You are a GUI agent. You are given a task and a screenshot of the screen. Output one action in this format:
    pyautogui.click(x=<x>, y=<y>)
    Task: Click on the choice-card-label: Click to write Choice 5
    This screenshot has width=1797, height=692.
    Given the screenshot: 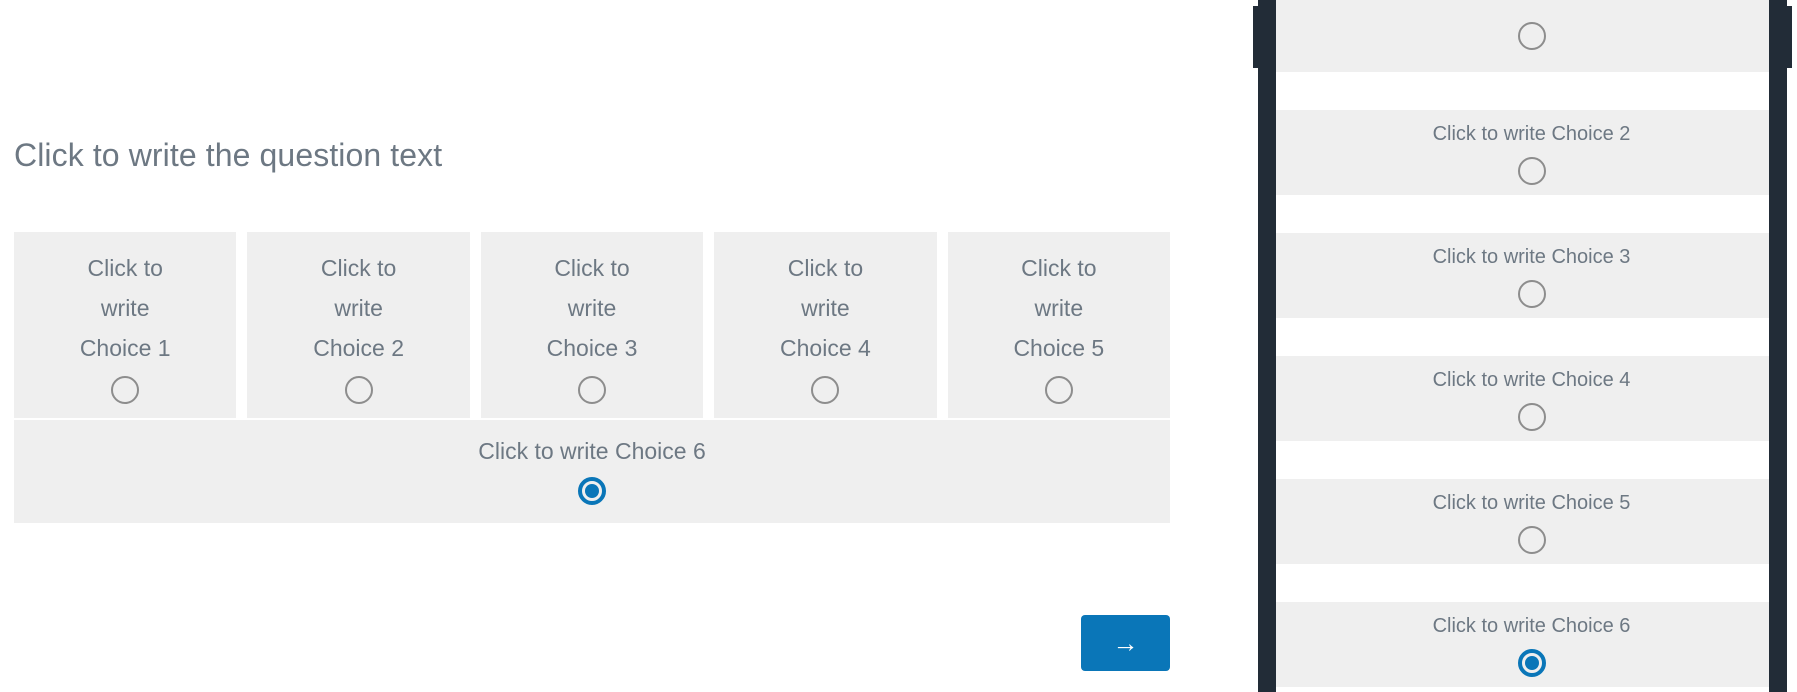 What is the action you would take?
    pyautogui.click(x=1059, y=308)
    